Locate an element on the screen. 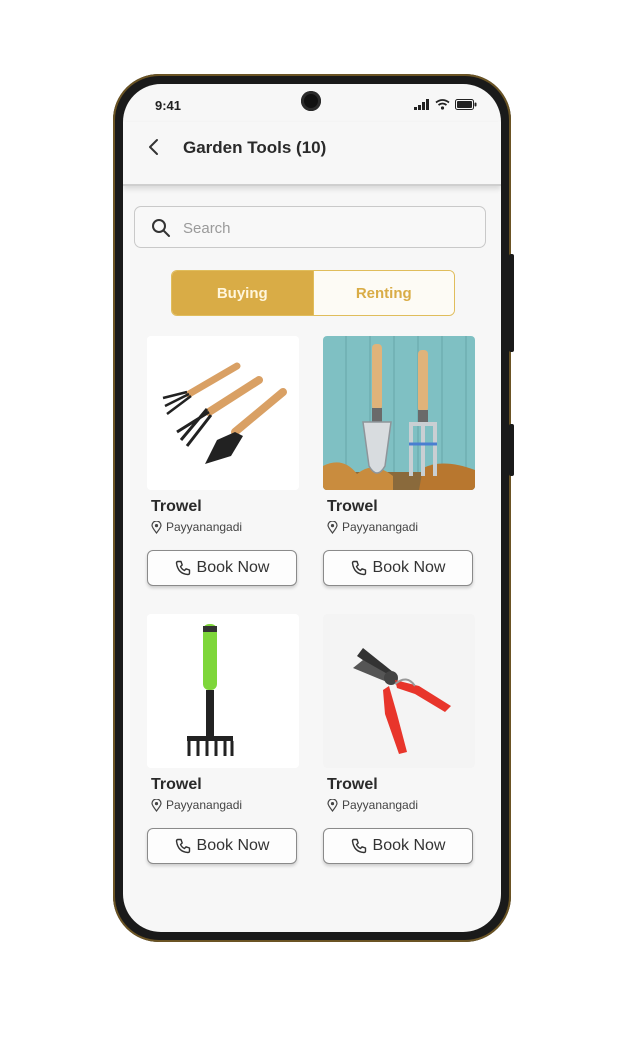 The width and height of the screenshot is (640, 1040). trowel-and-fork-image is located at coordinates (399, 413).